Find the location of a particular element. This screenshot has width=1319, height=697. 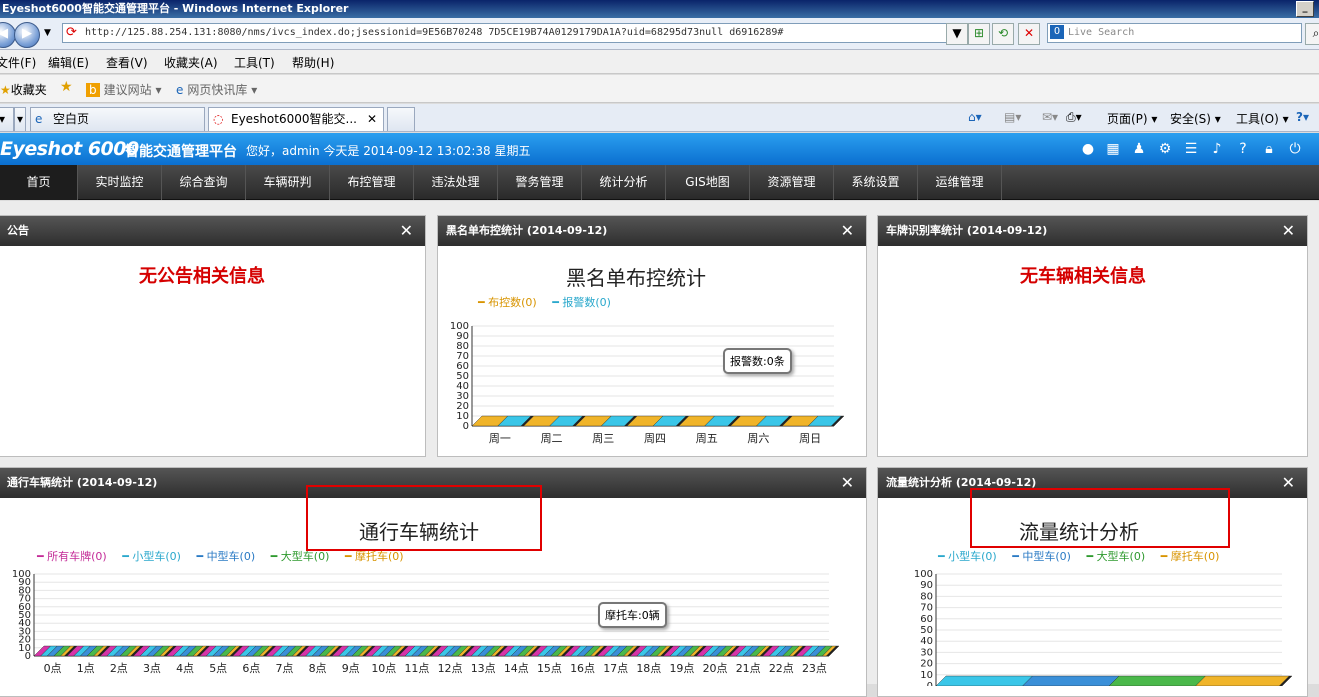

menu-tools: 工具(T) is located at coordinates (254, 62).